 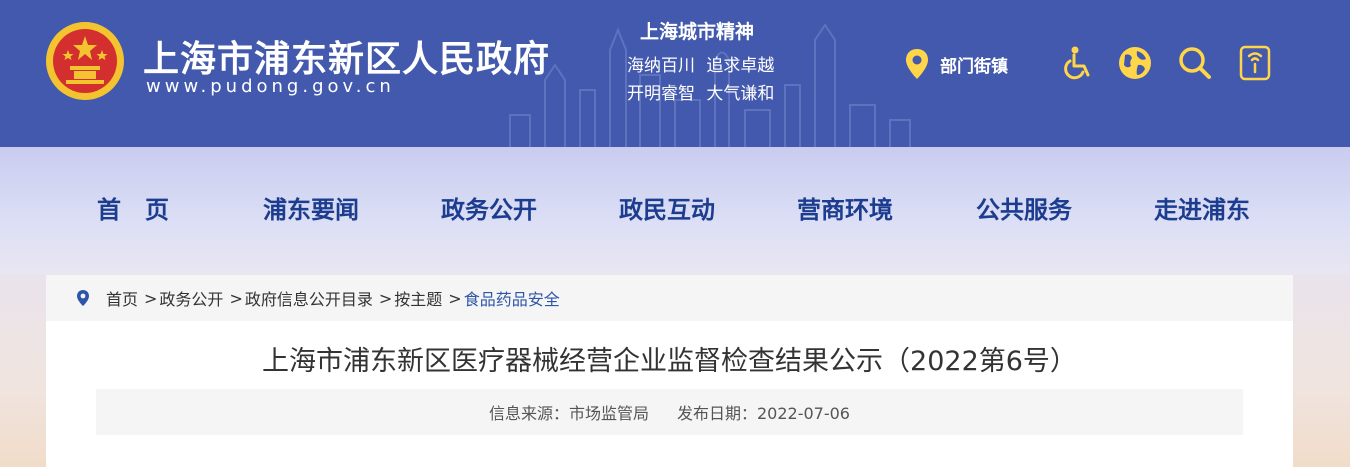 What do you see at coordinates (133, 207) in the screenshot?
I see `nav-item-home: 首 页` at bounding box center [133, 207].